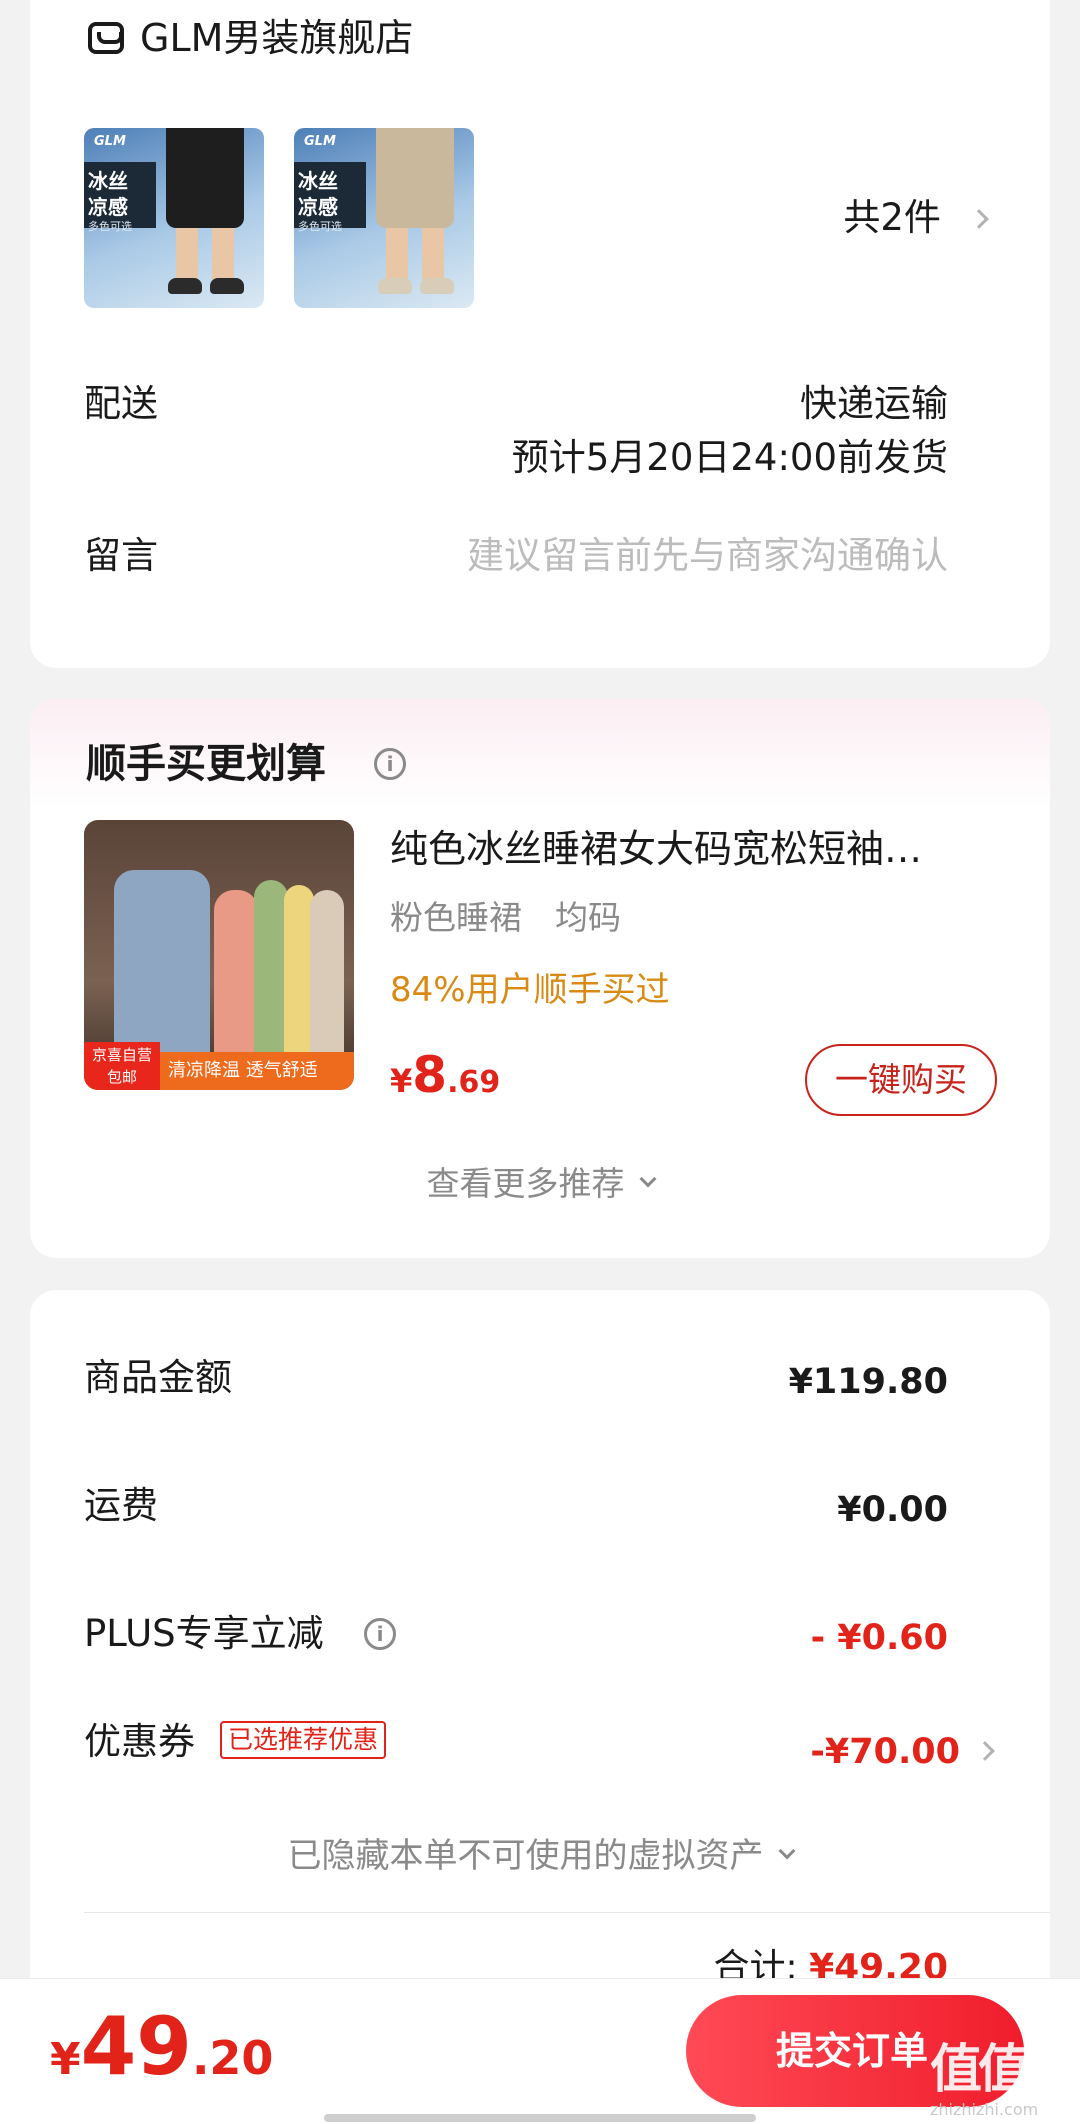  Describe the element at coordinates (729, 457) in the screenshot. I see `delivery-eta: 预计5月20日24:00前发货` at that location.